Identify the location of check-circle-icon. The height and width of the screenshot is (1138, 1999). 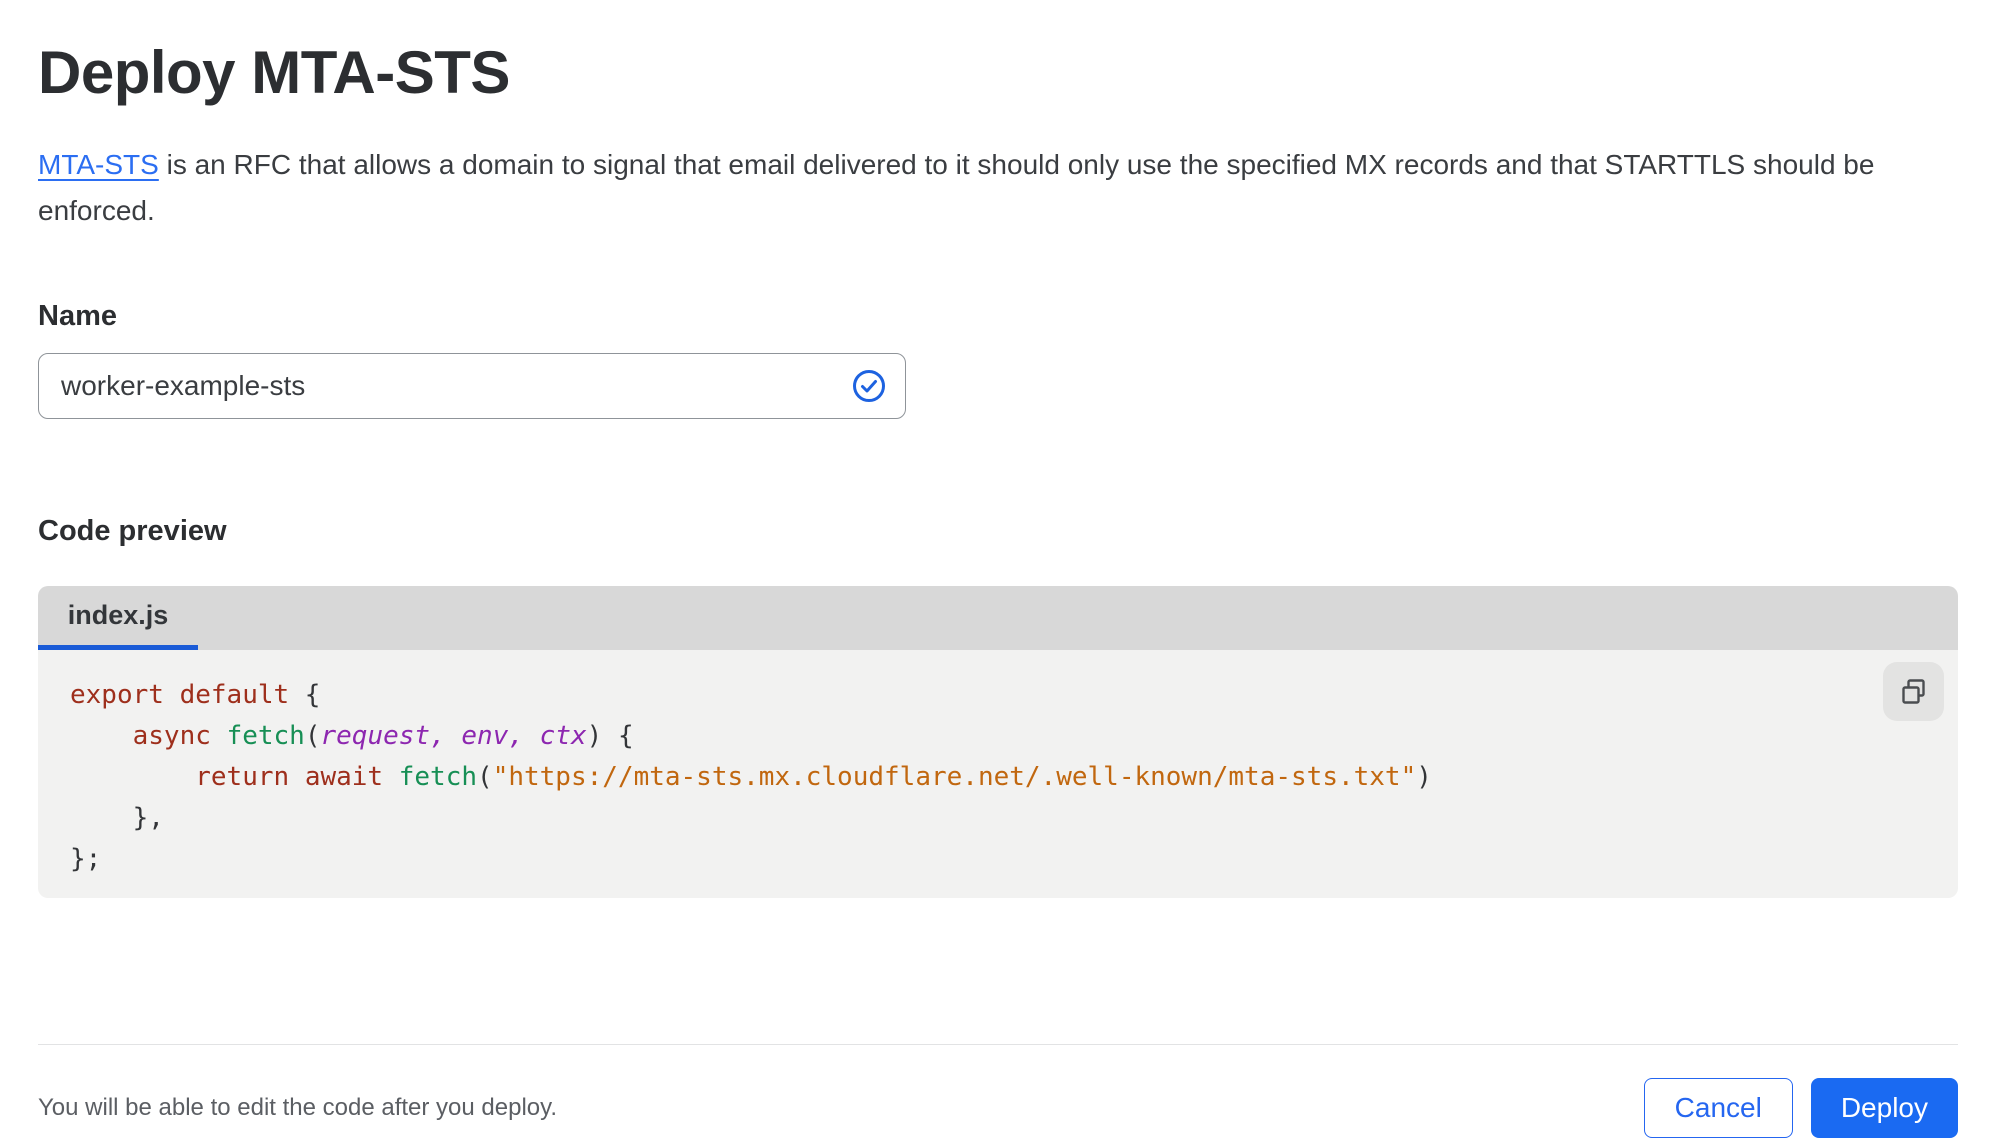
(869, 386).